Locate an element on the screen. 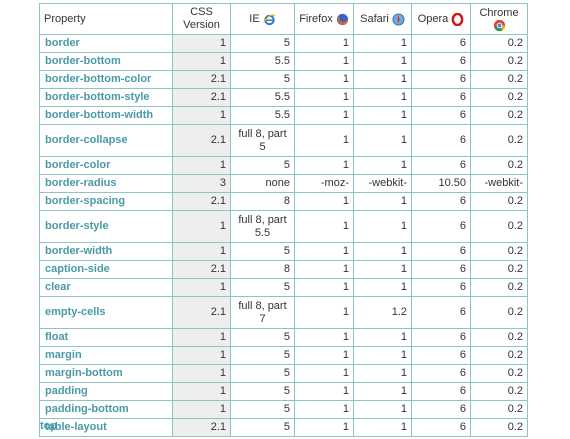  header-opera-label: Opera is located at coordinates (433, 18).